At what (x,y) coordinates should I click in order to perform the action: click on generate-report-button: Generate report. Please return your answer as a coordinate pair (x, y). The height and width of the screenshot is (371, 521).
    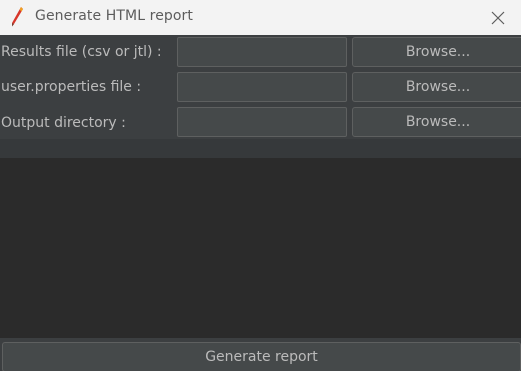
    Looking at the image, I should click on (261, 356).